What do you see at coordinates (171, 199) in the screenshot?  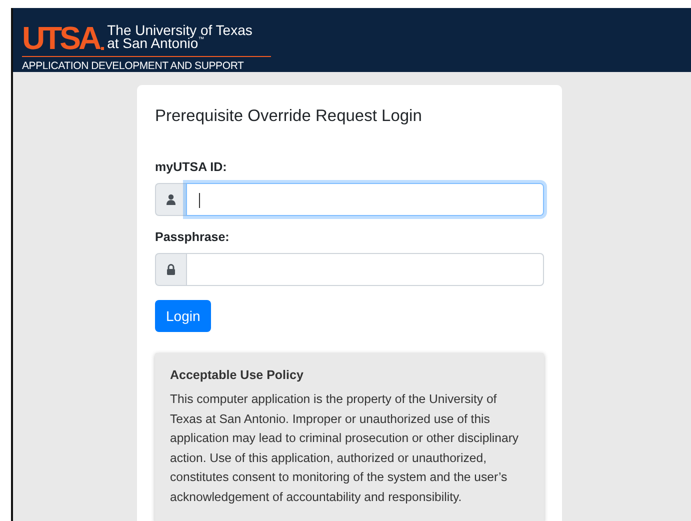 I see `user-icon` at bounding box center [171, 199].